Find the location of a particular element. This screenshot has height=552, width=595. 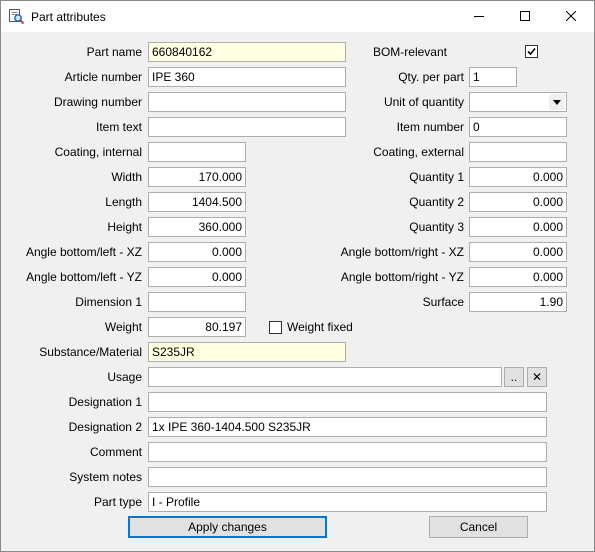

comment-input is located at coordinates (347, 452).